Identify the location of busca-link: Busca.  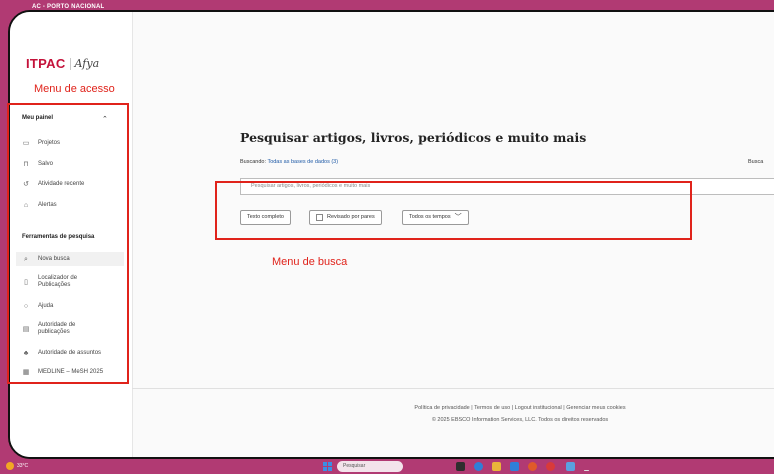
(755, 162).